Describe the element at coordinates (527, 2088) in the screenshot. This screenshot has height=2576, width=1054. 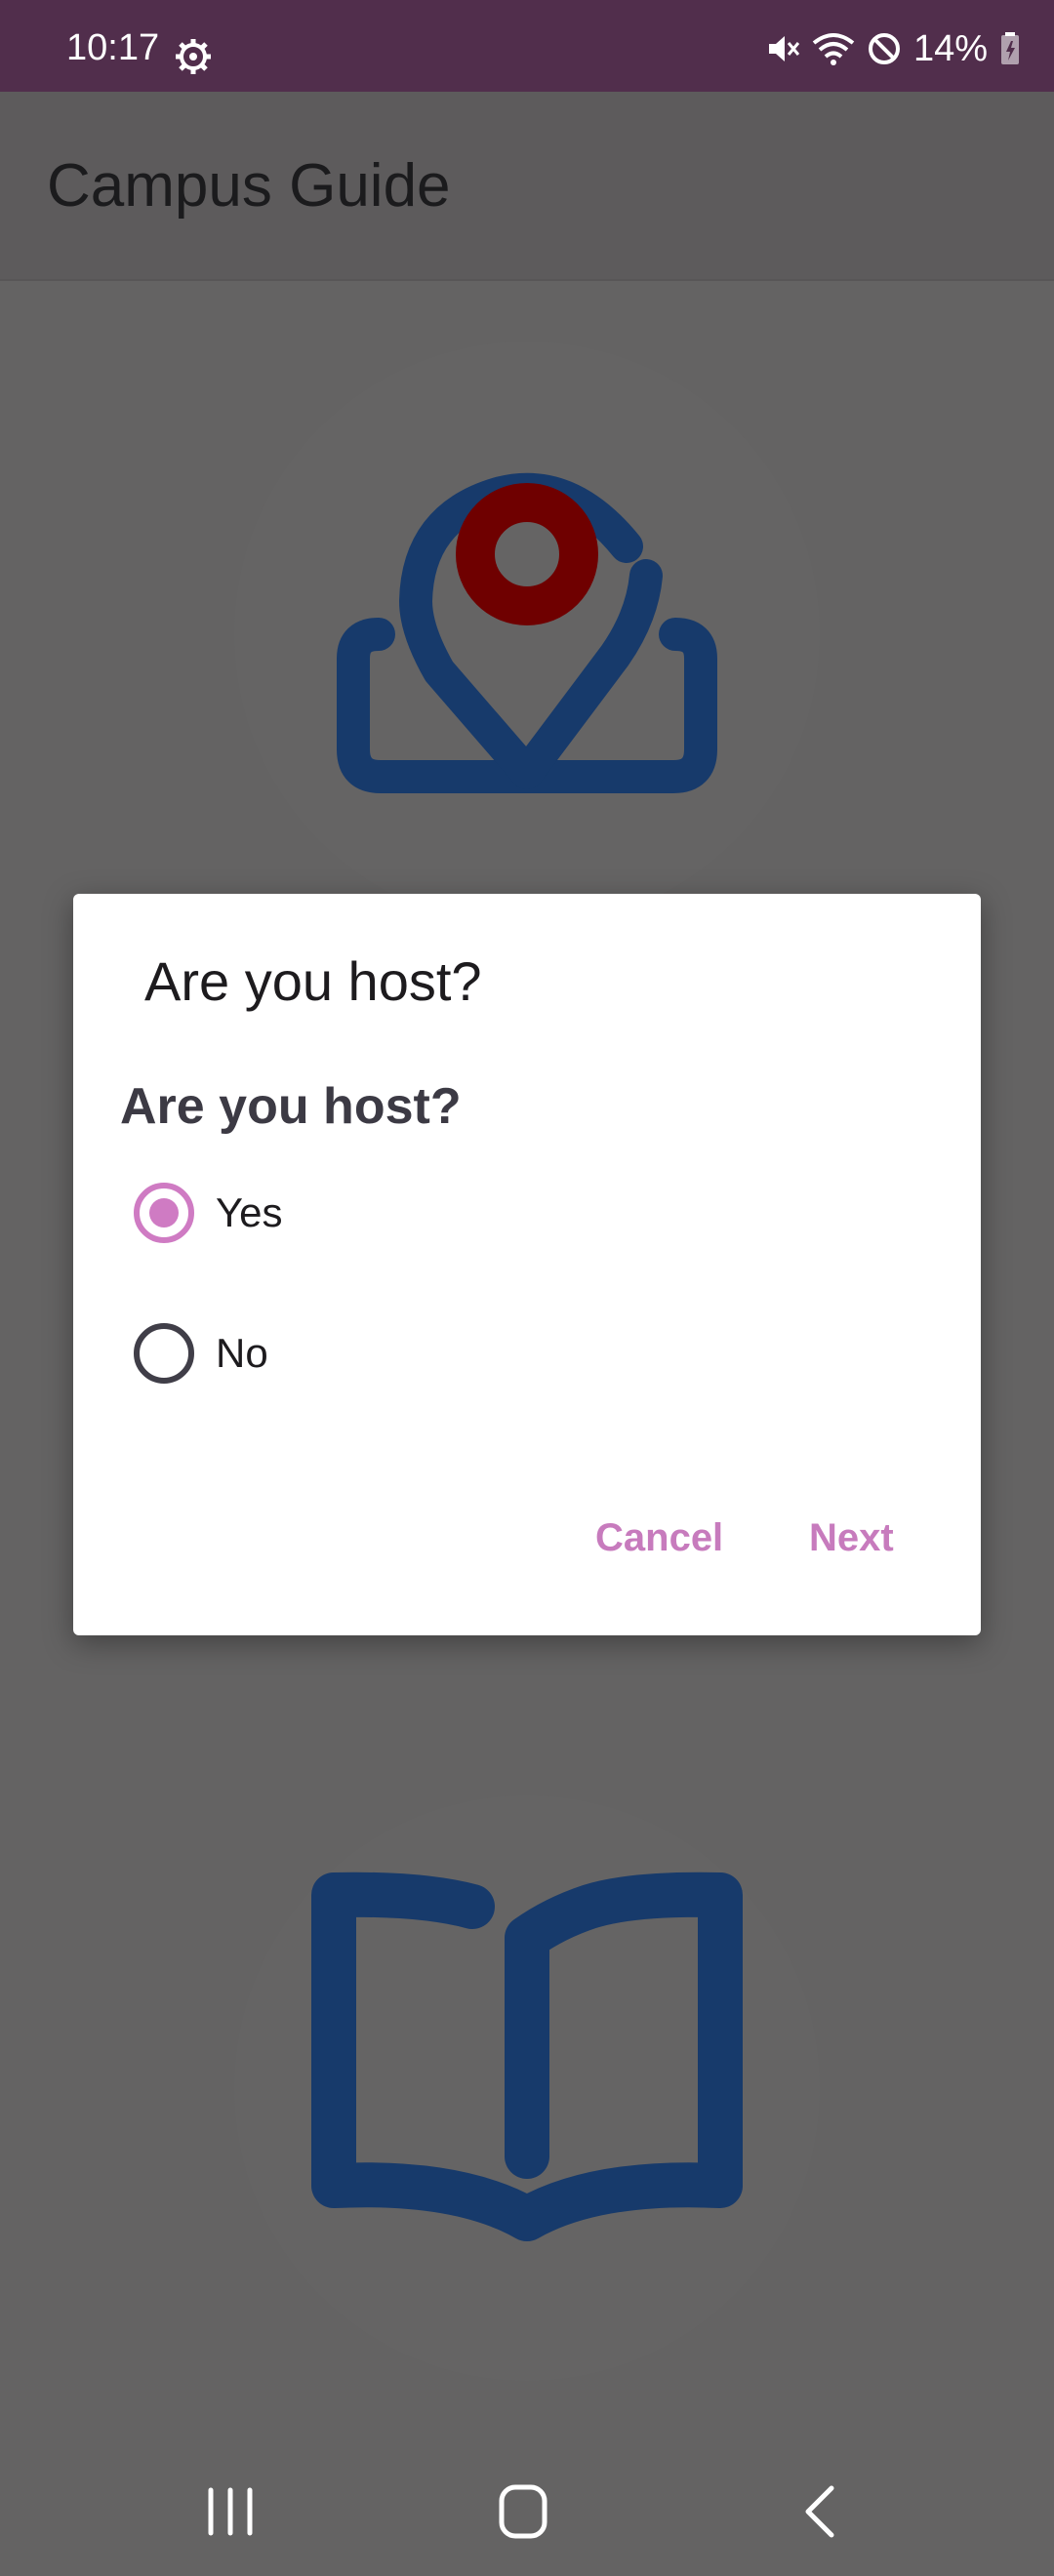
I see `open-book-icon` at that location.